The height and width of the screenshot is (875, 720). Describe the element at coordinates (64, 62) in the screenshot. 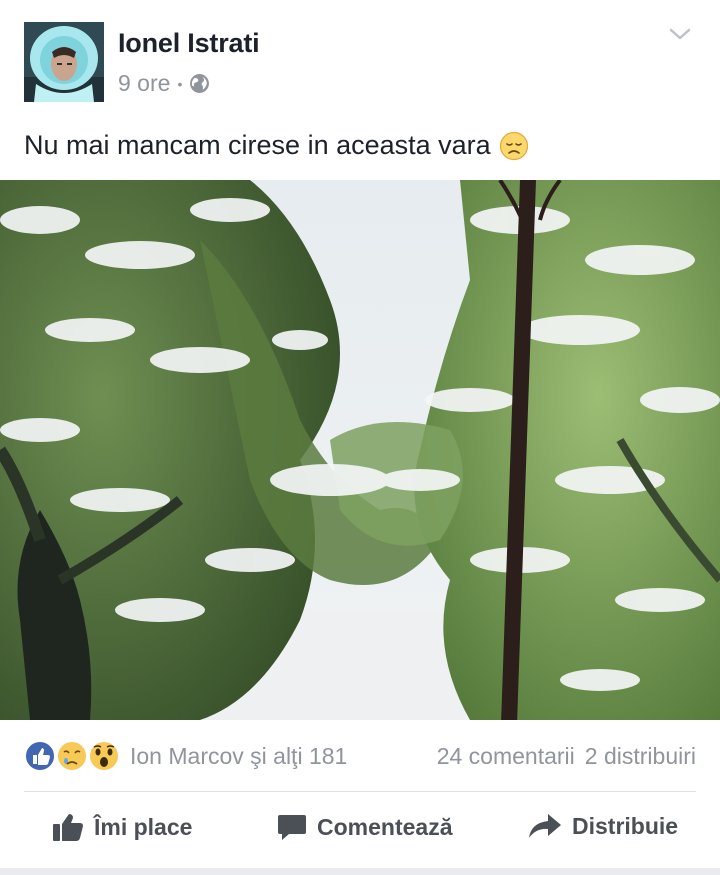

I see `avatar` at that location.